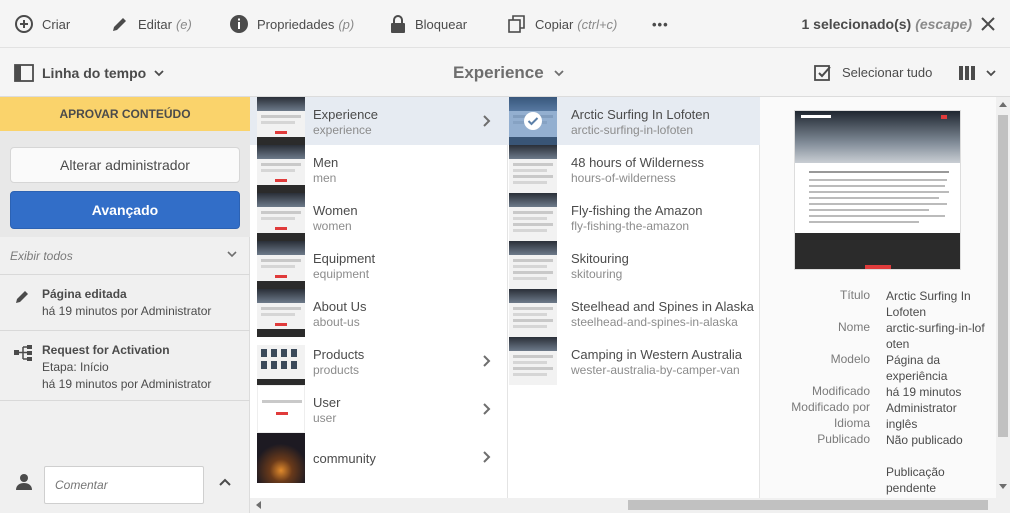 This screenshot has height=513, width=1010. I want to click on item-title: Steelhead and Spines in Alaska, so click(662, 306).